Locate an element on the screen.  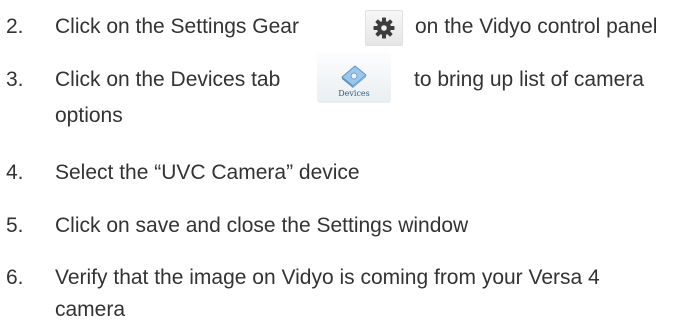
devices-tab-icon: Devices is located at coordinates (354, 78).